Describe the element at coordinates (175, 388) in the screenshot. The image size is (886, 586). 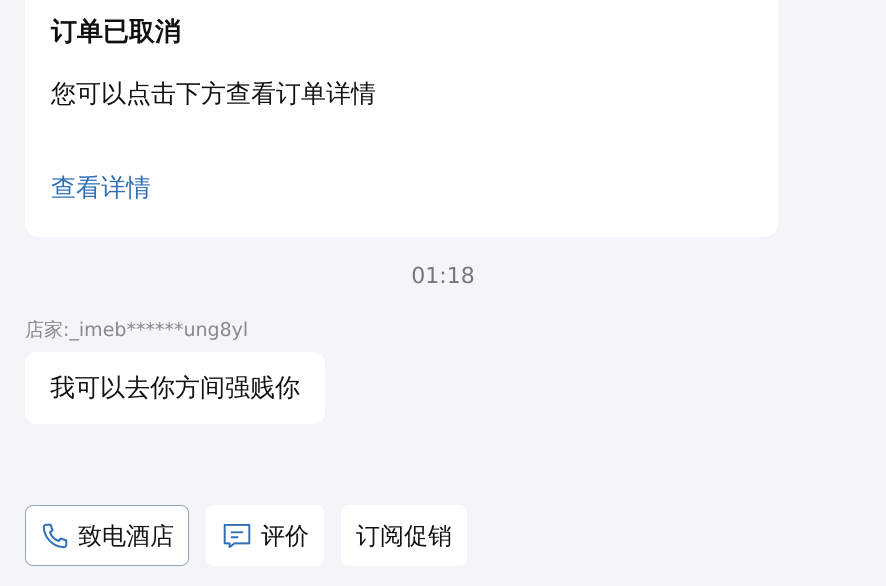
I see `message-bubble: 我可以去你方间强贱你` at that location.